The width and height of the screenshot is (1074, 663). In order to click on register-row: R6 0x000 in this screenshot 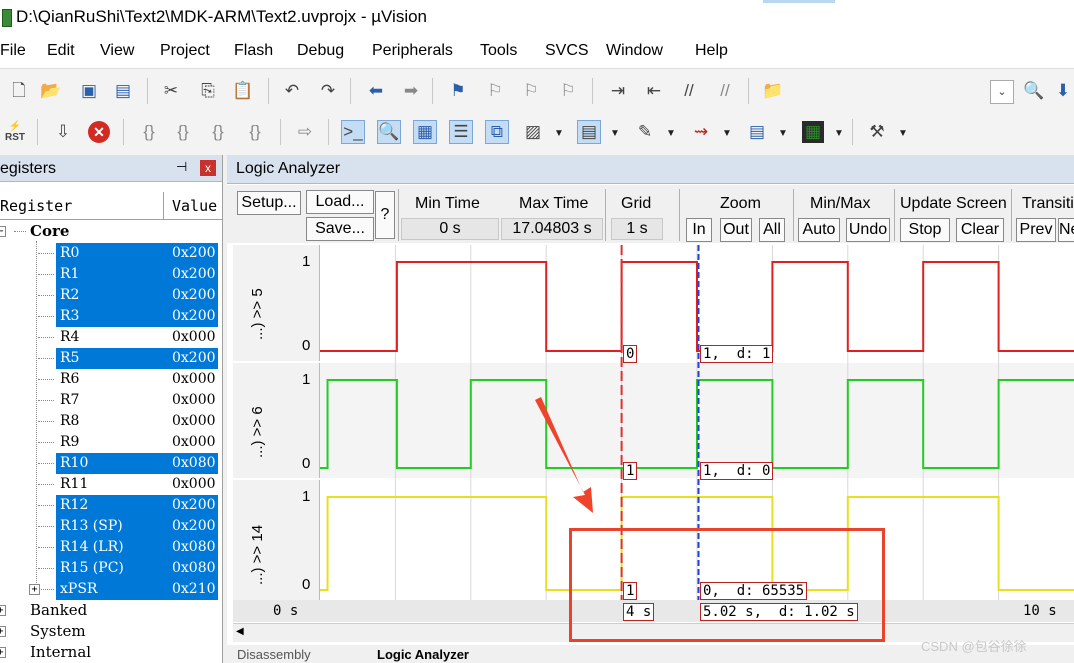, I will do `click(111, 379)`.